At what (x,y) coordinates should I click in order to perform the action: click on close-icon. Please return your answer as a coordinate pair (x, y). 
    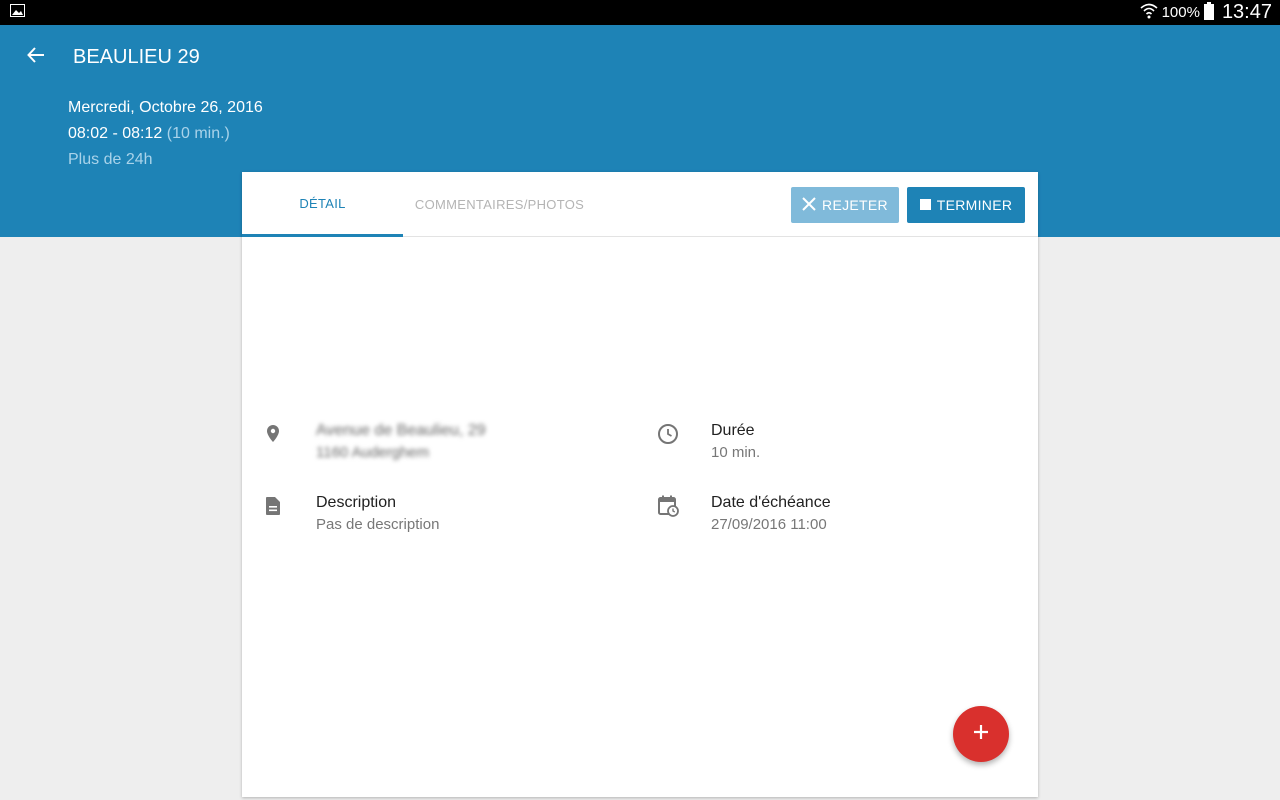
    Looking at the image, I should click on (809, 205).